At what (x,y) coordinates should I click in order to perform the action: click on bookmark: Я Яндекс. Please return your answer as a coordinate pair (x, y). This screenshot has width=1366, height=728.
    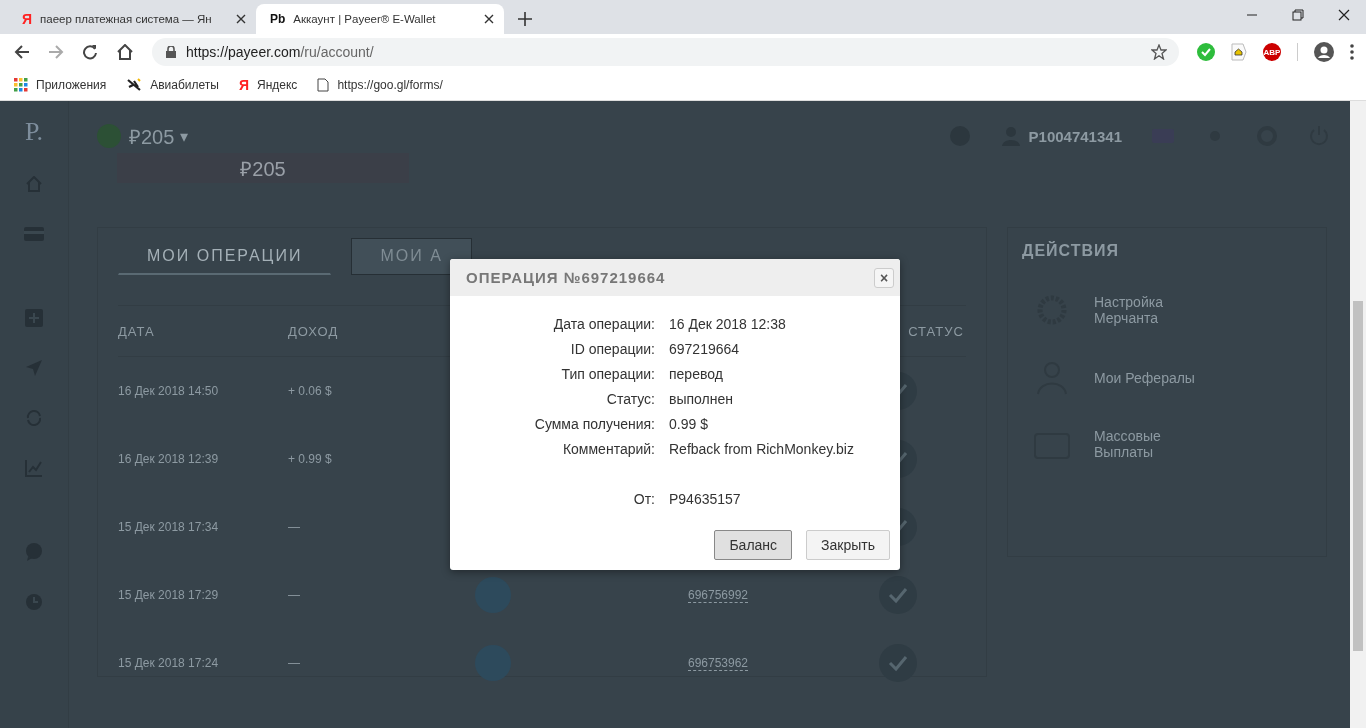
    Looking at the image, I should click on (268, 85).